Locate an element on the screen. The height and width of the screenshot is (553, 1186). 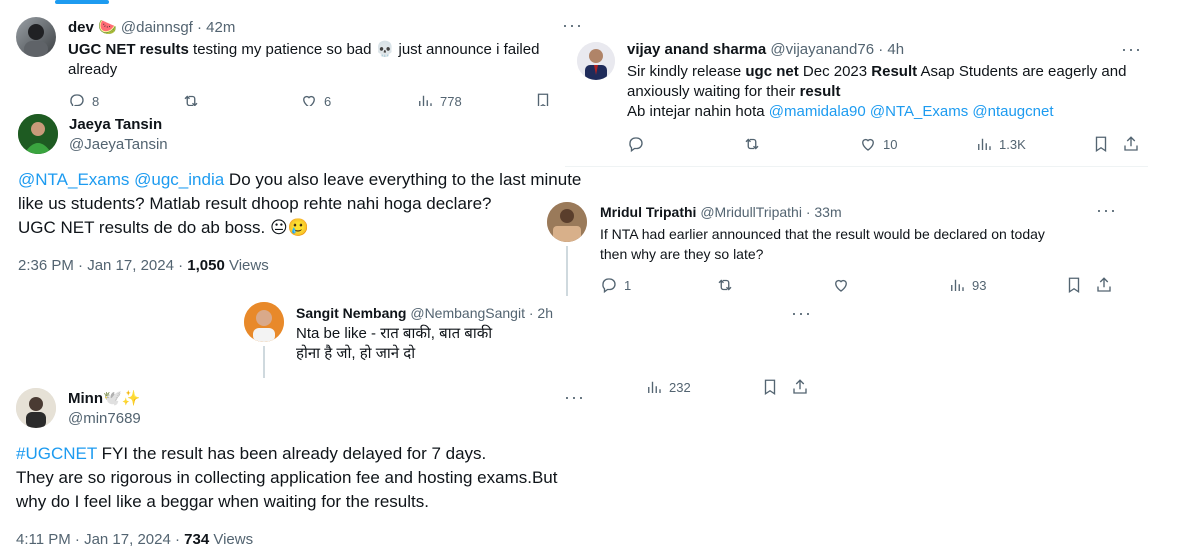
reply-button is located at coordinates (636, 144).